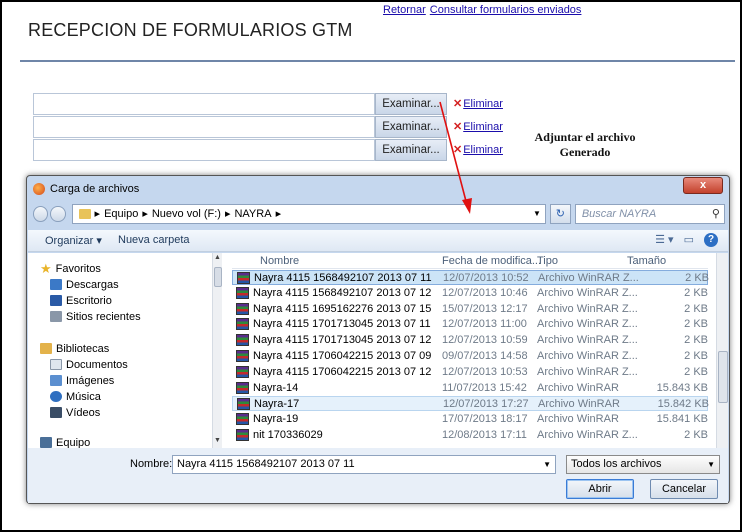 The image size is (742, 532). What do you see at coordinates (453, 153) in the screenshot?
I see `arrow-line` at bounding box center [453, 153].